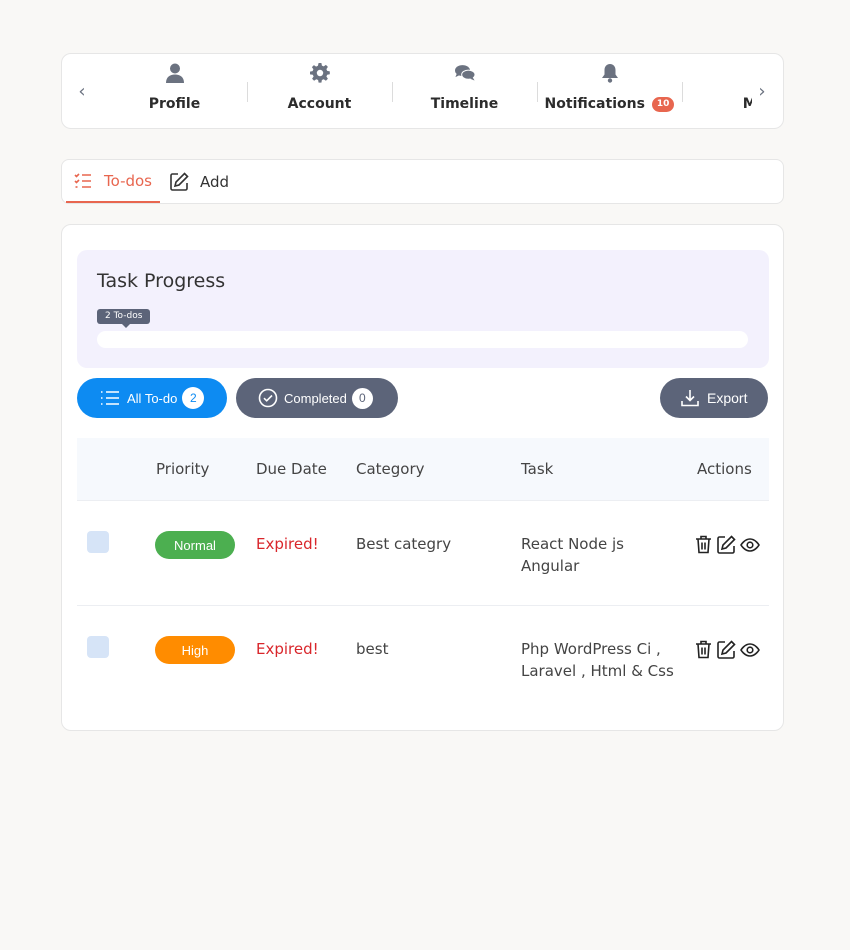 Image resolution: width=850 pixels, height=950 pixels. Describe the element at coordinates (464, 92) in the screenshot. I see `nav-item-timeline: Timeline` at that location.